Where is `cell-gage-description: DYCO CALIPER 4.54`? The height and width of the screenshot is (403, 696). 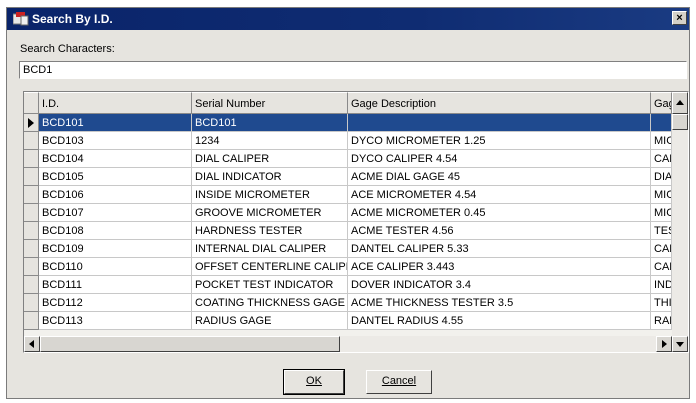
cell-gage-description: DYCO CALIPER 4.54 is located at coordinates (499, 159).